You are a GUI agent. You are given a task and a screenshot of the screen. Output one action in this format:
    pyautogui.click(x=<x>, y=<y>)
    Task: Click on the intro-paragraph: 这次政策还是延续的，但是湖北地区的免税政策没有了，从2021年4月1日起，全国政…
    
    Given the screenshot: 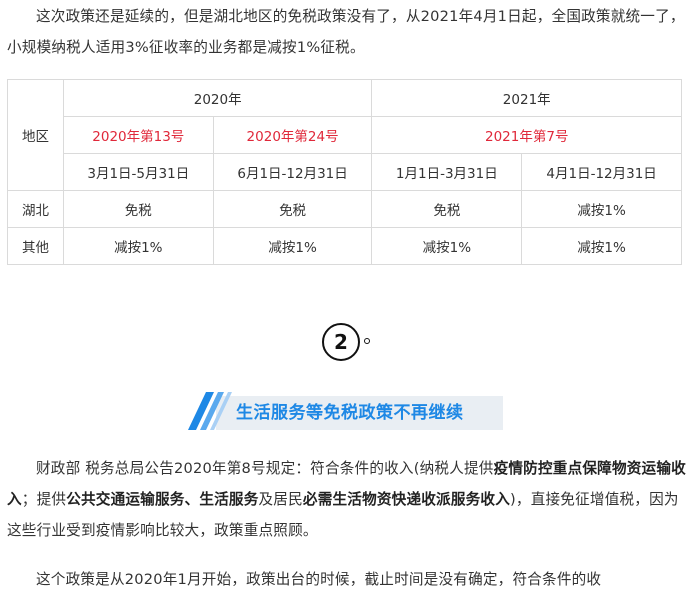 What is the action you would take?
    pyautogui.click(x=346, y=32)
    